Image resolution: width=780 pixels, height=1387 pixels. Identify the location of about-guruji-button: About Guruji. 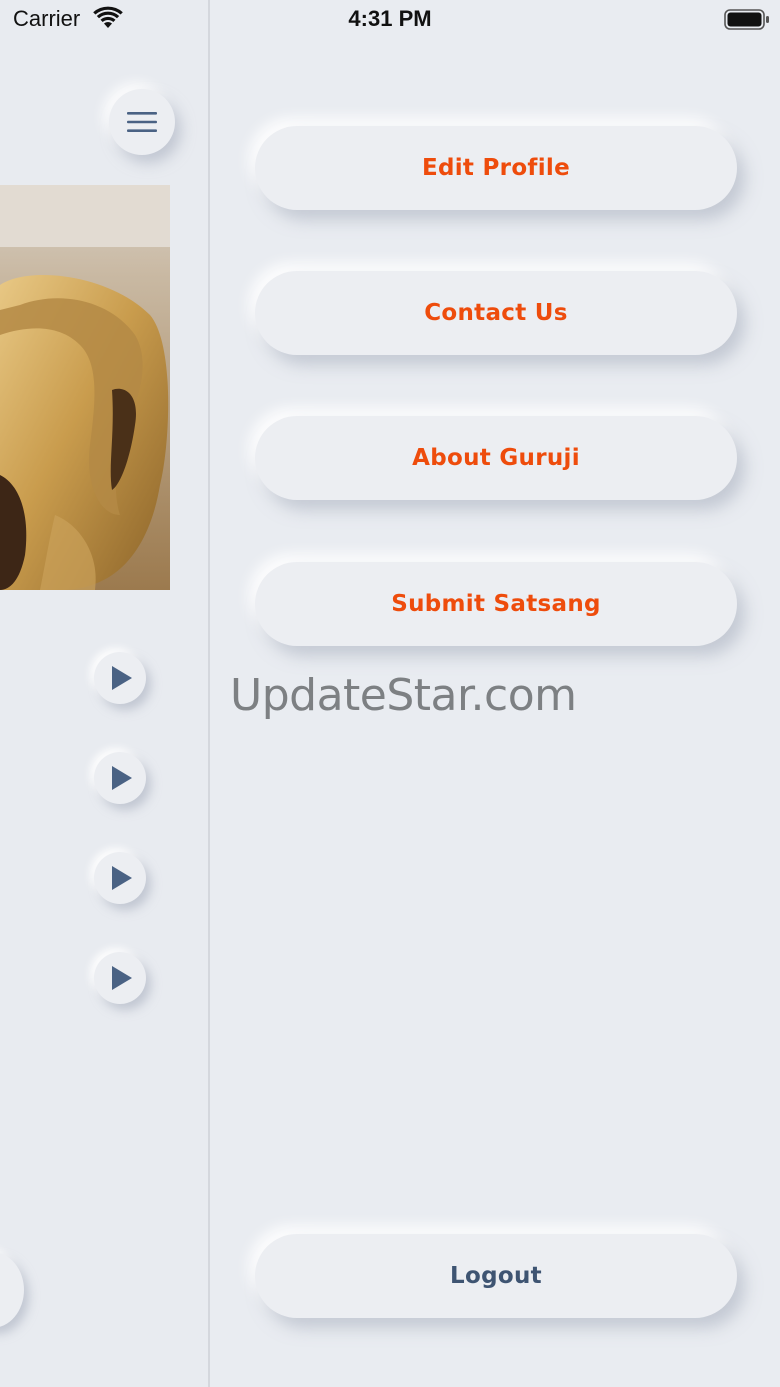
(496, 458).